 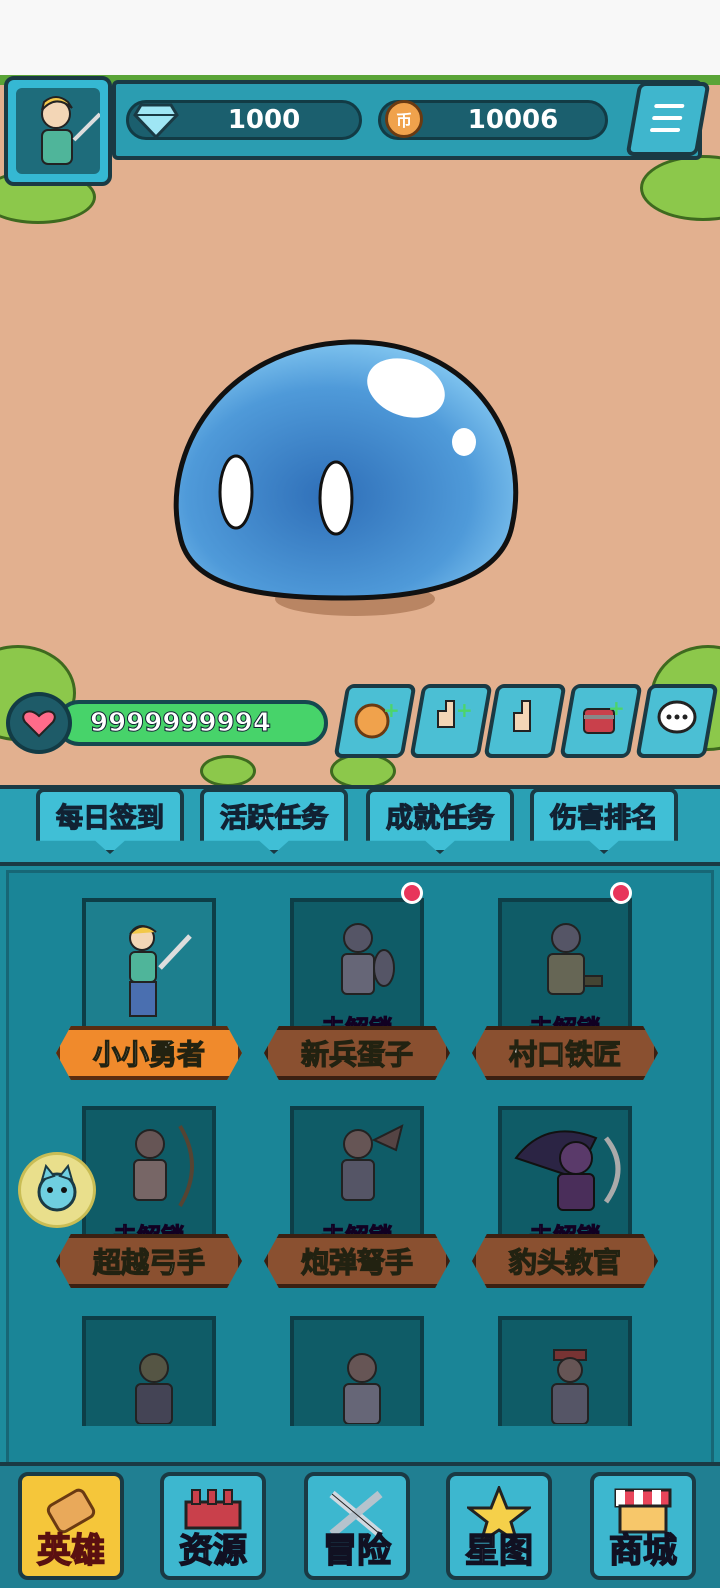 I want to click on add-coin-button: +, so click(x=375, y=721).